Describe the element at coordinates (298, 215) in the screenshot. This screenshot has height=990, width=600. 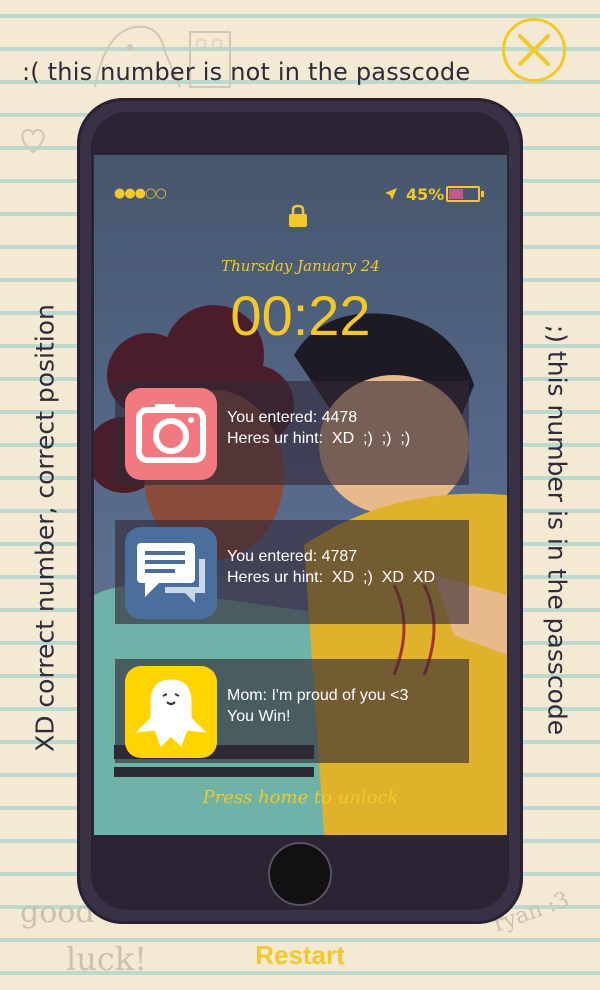
I see `lock-icon` at that location.